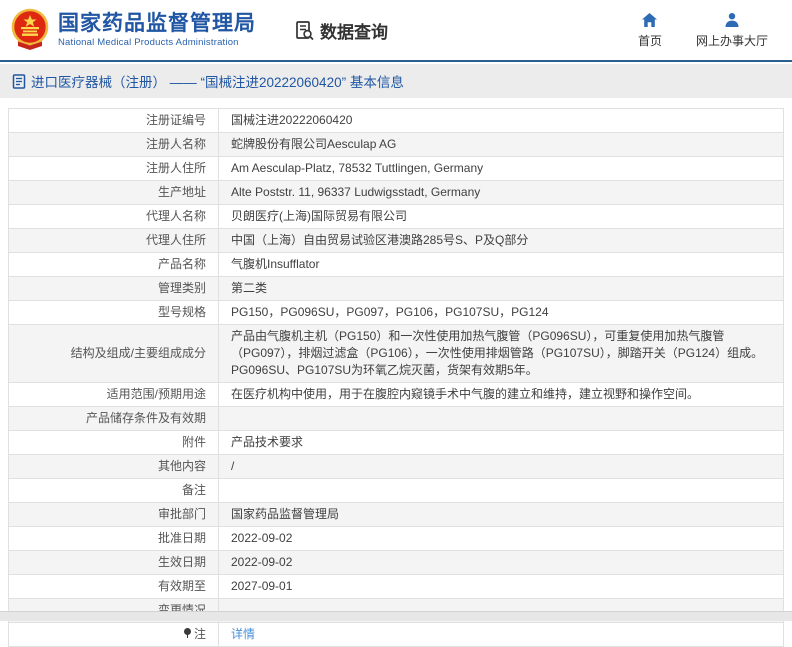 This screenshot has height=647, width=792. Describe the element at coordinates (650, 30) in the screenshot. I see `nav-home: 首页` at that location.